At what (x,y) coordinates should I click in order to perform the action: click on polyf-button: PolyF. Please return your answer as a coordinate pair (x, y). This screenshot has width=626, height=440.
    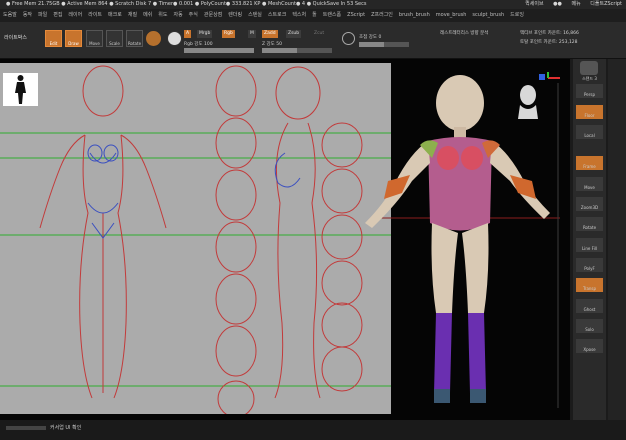
    Looking at the image, I should click on (589, 265).